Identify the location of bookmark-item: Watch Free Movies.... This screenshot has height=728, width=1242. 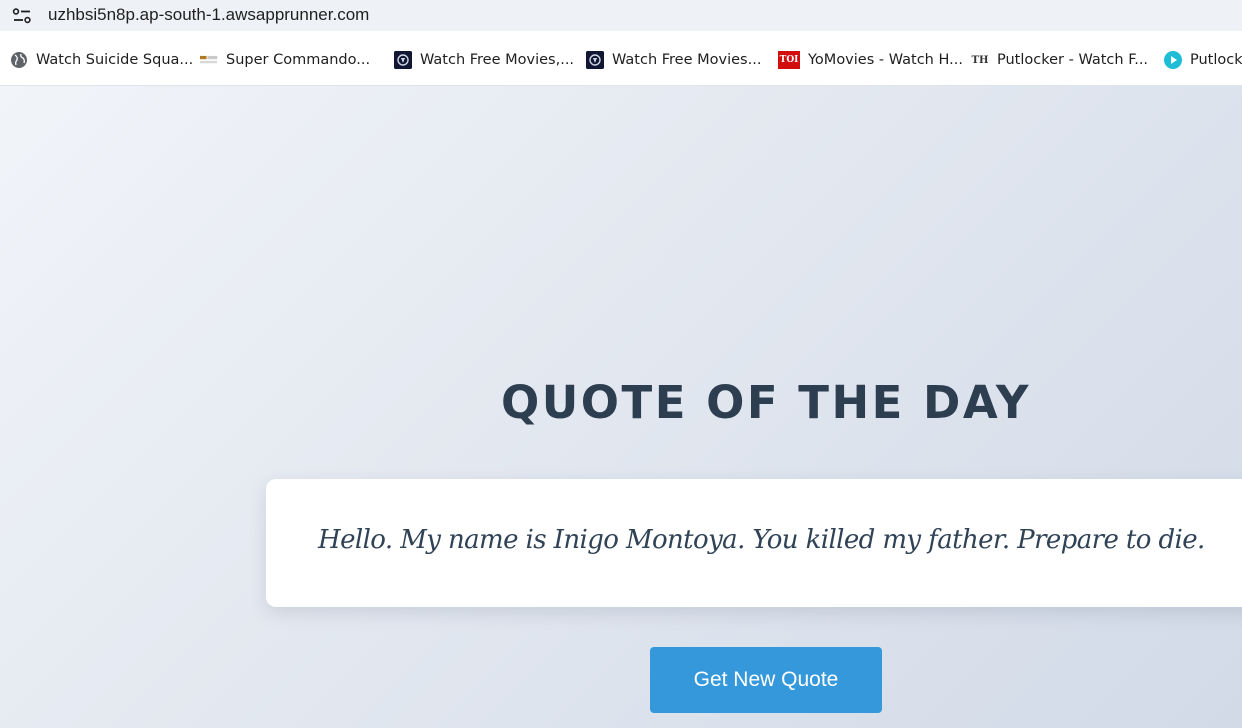
(673, 60).